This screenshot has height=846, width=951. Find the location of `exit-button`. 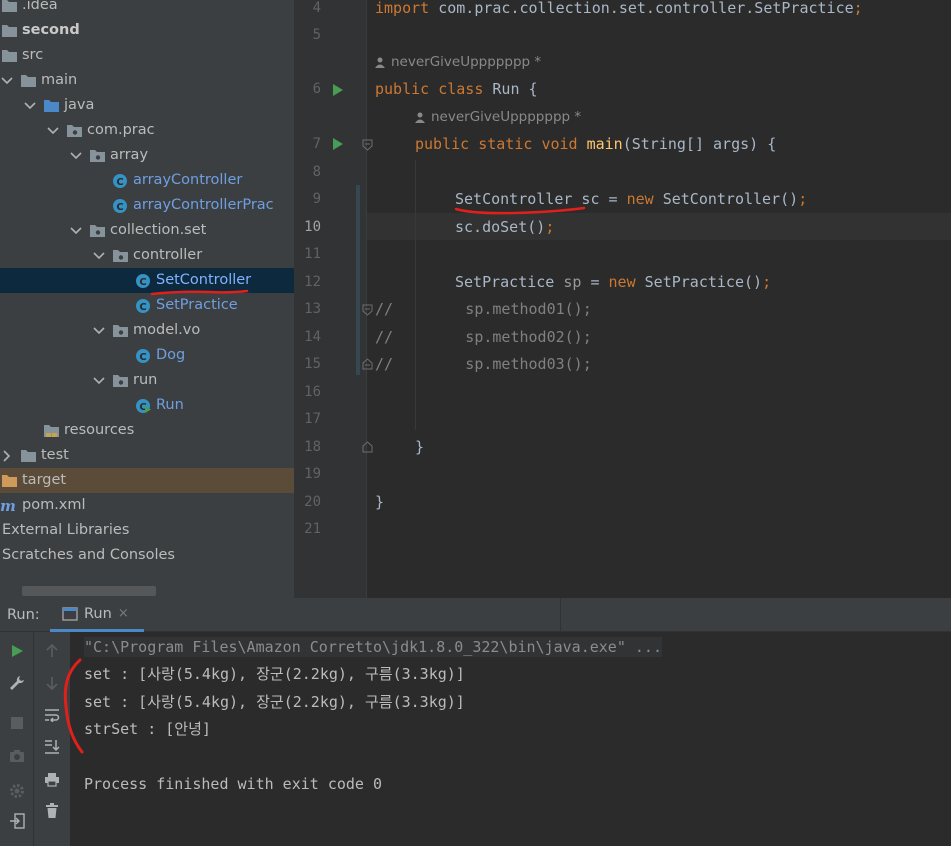

exit-button is located at coordinates (17, 821).